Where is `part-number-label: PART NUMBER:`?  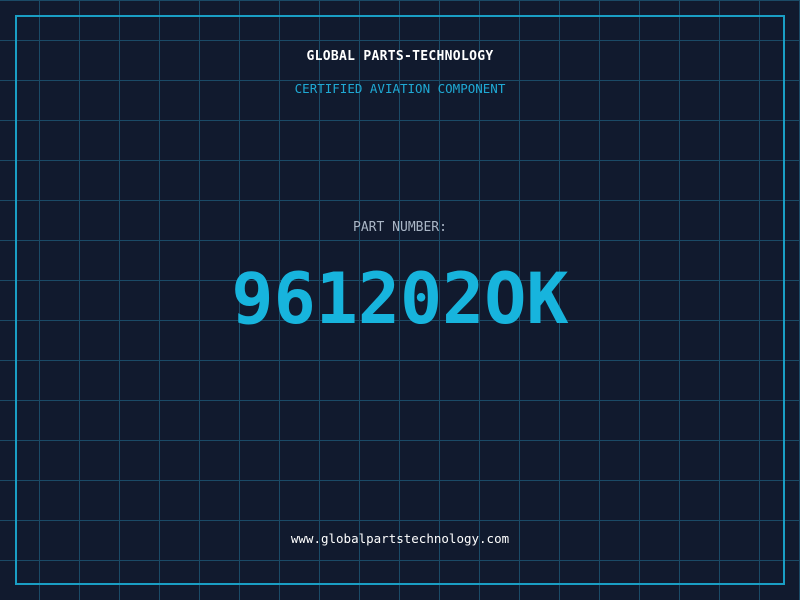 part-number-label: PART NUMBER: is located at coordinates (400, 227).